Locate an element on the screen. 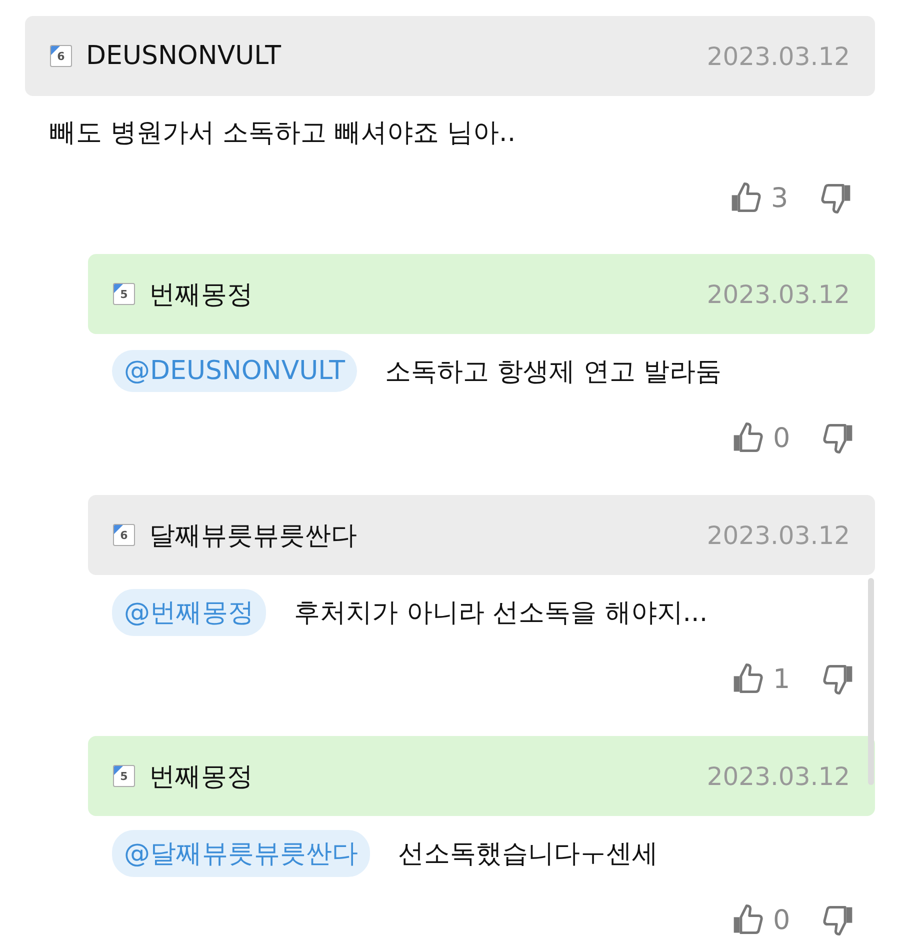 The width and height of the screenshot is (900, 943). like-count: 3 is located at coordinates (780, 198).